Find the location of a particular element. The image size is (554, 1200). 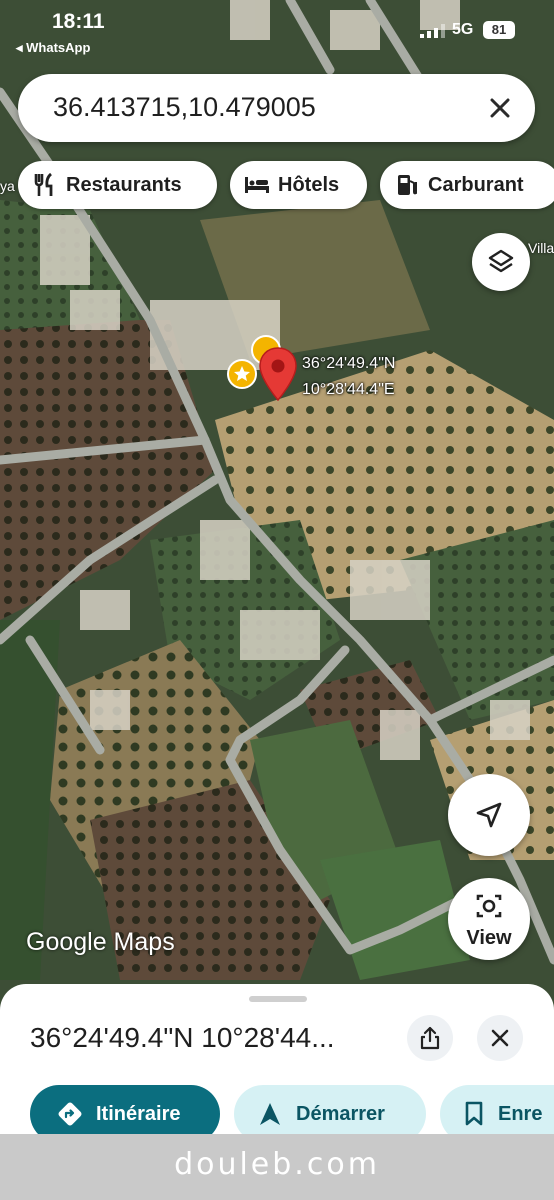

bookmark-icon is located at coordinates (474, 1114).